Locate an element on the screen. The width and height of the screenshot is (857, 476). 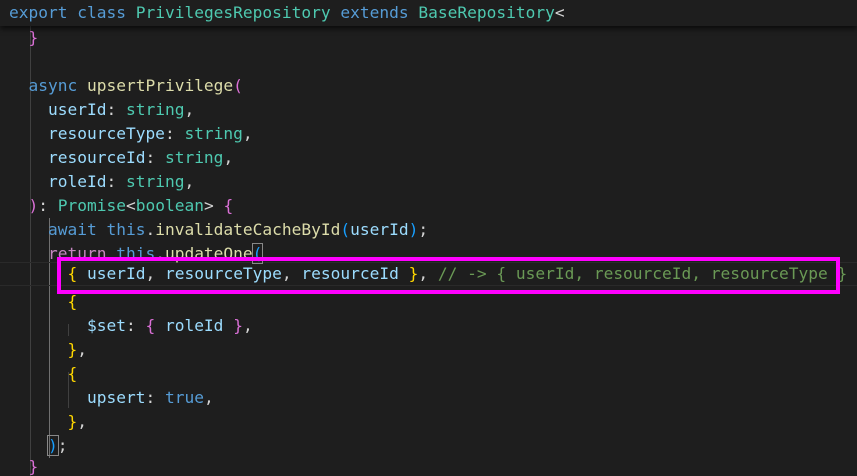
param-name: roleId is located at coordinates (77, 181).